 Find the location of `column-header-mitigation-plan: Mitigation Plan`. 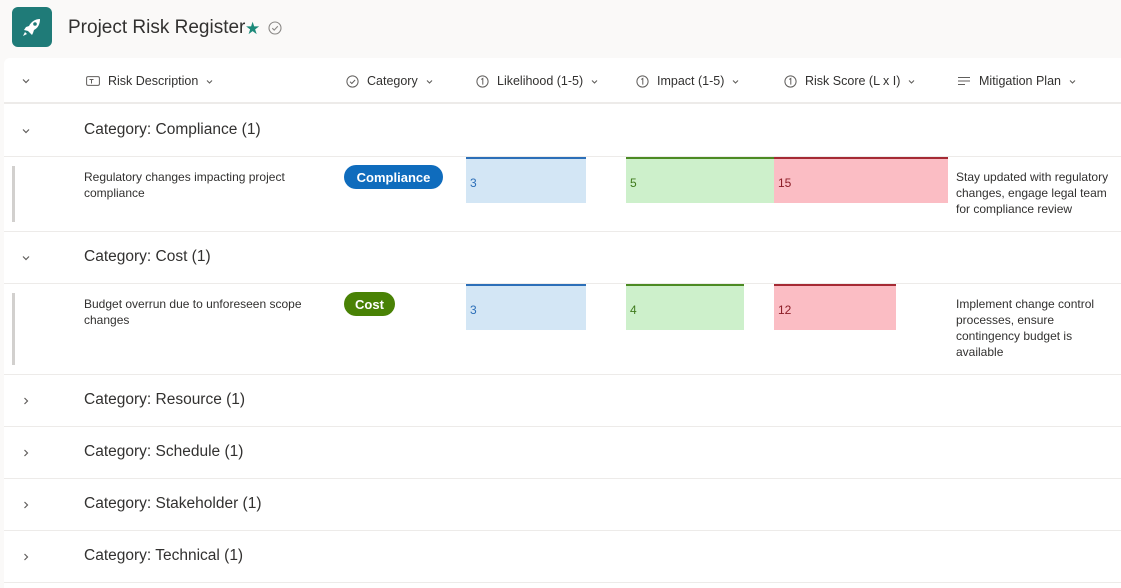

column-header-mitigation-plan: Mitigation Plan is located at coordinates (1017, 81).